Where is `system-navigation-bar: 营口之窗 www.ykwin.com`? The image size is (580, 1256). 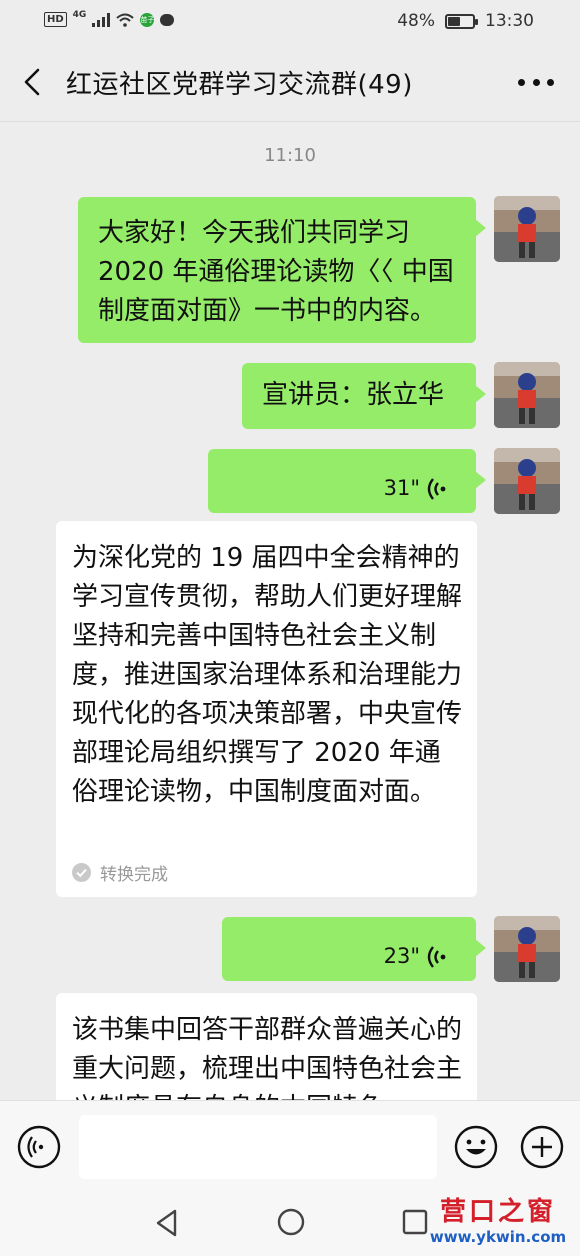 system-navigation-bar: 营口之窗 www.ykwin.com is located at coordinates (290, 1224).